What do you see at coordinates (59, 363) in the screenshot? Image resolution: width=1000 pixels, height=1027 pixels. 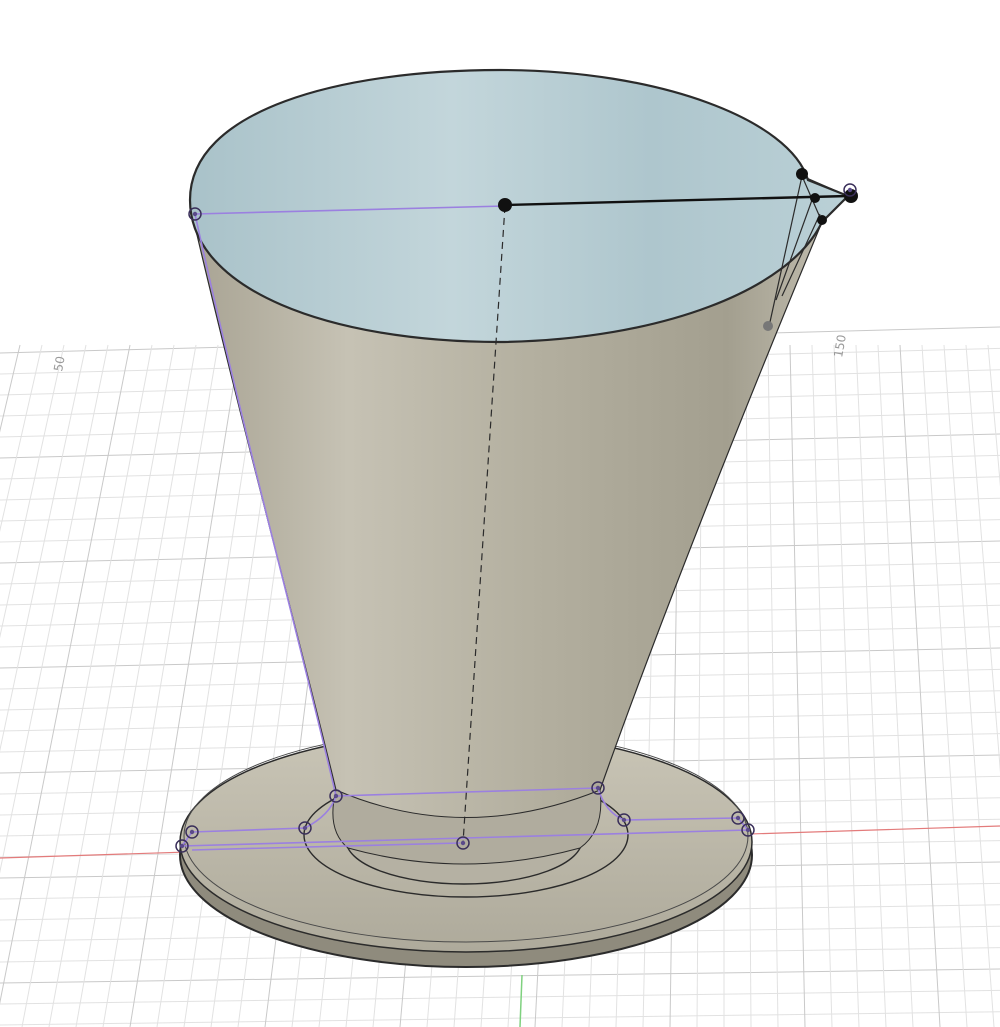 I see `grid-label-50: 50` at bounding box center [59, 363].